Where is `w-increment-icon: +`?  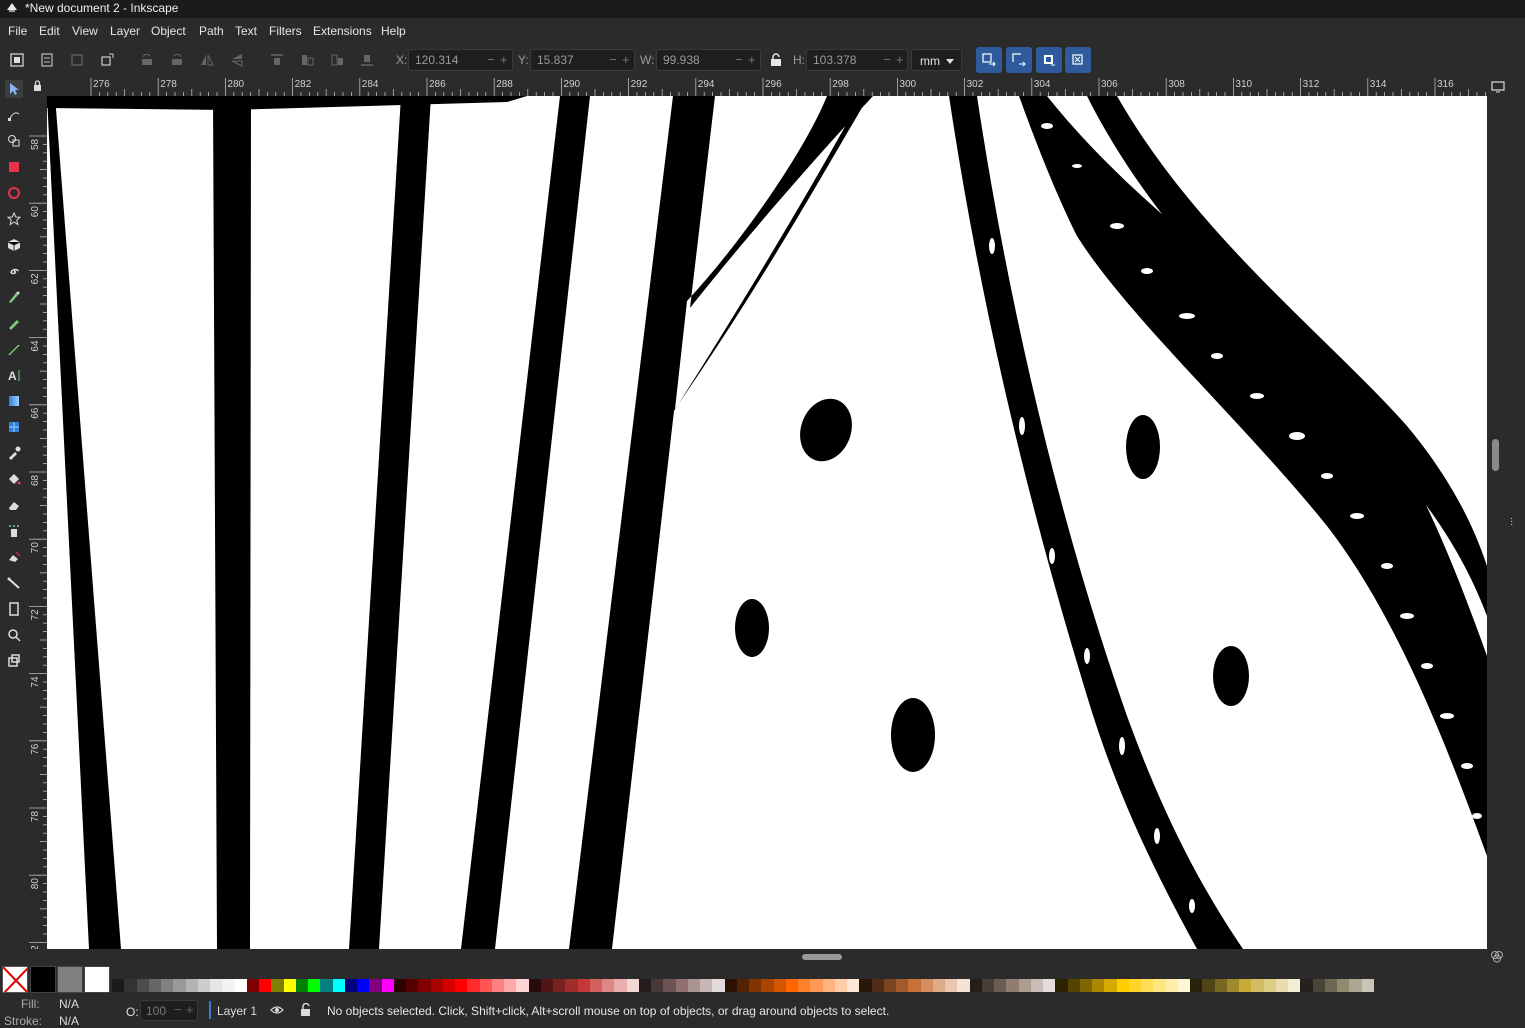
w-increment-icon: + is located at coordinates (752, 59).